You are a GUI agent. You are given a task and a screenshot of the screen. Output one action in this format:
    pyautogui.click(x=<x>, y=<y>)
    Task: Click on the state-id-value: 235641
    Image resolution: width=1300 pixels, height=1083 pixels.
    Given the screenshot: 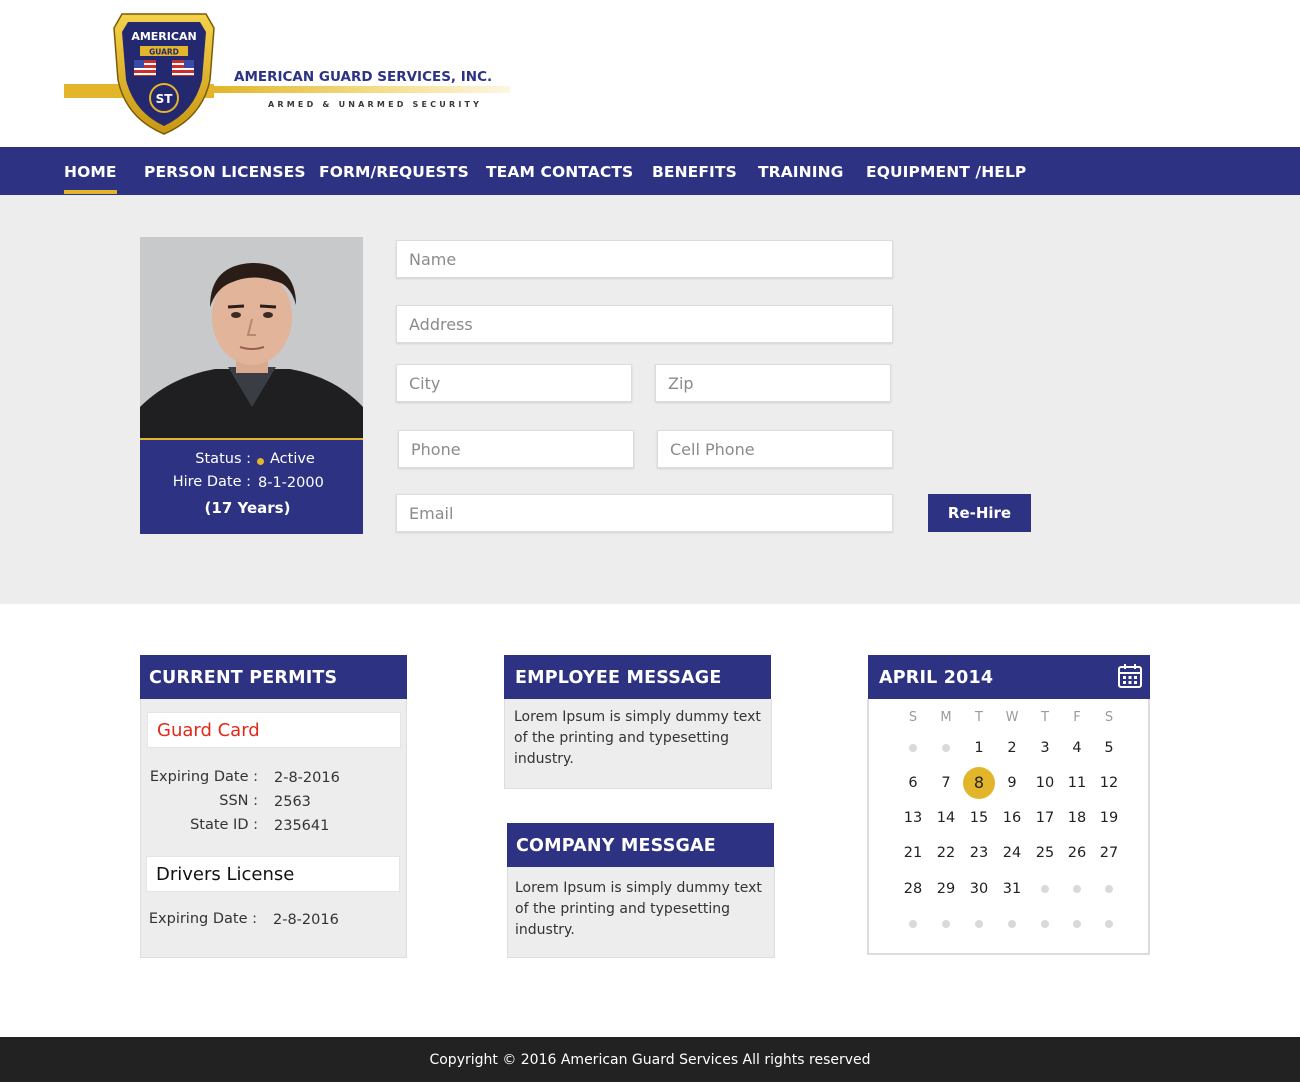 What is the action you would take?
    pyautogui.click(x=302, y=826)
    